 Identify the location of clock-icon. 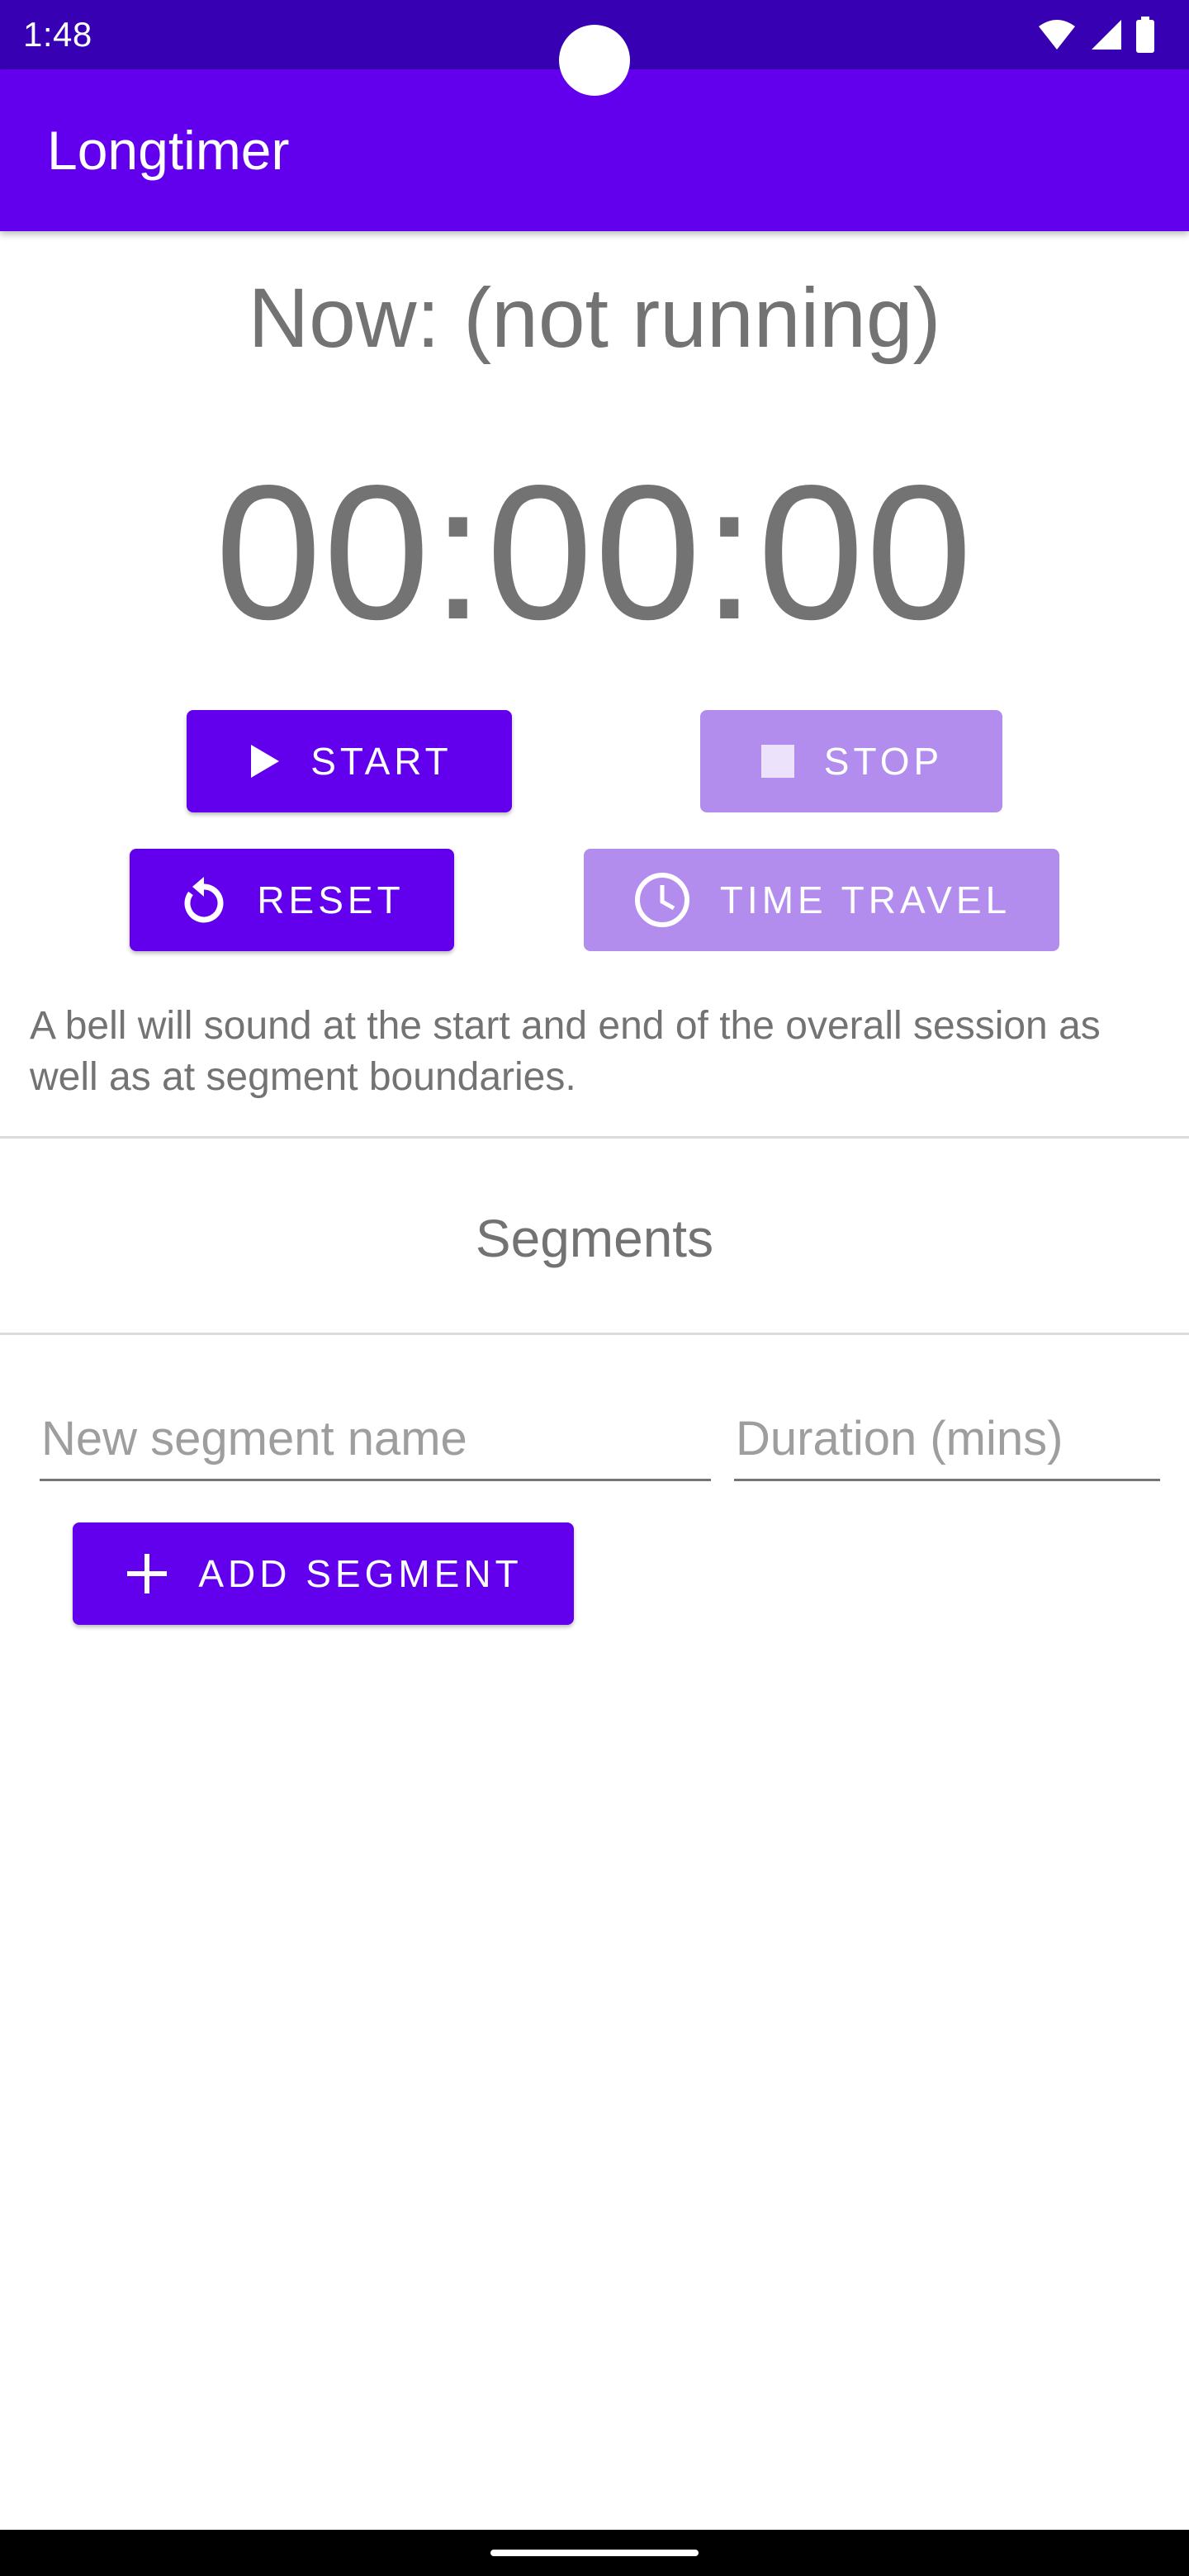
(662, 900).